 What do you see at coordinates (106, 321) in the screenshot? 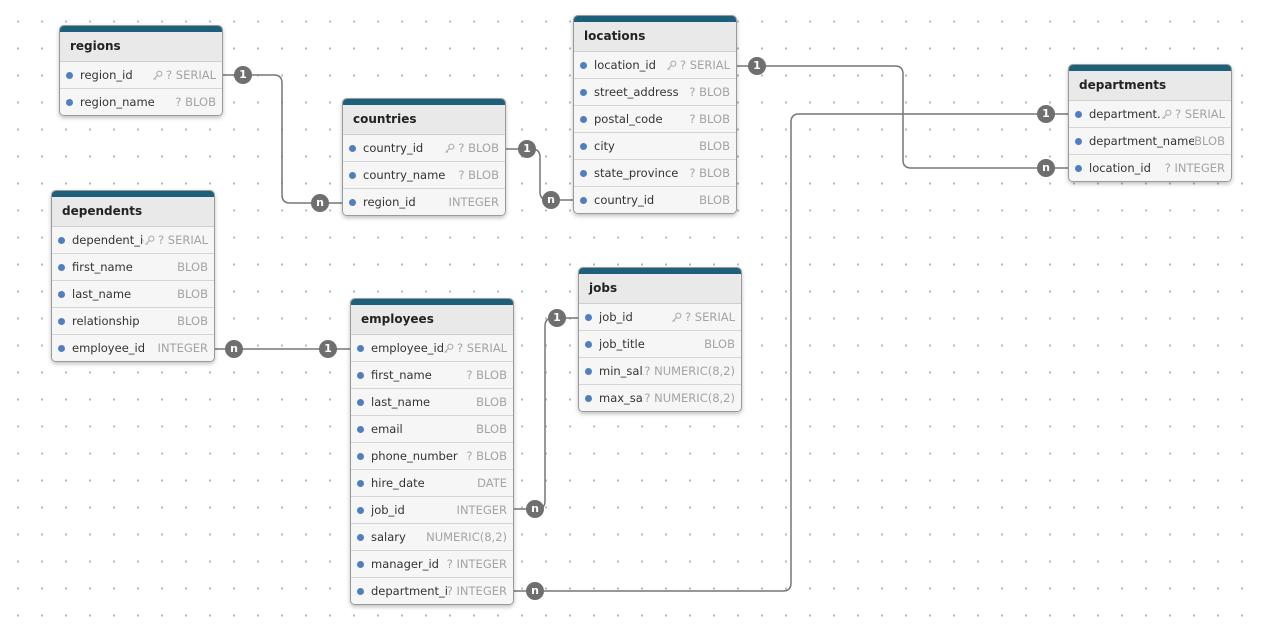
I see `column-name: relationship` at bounding box center [106, 321].